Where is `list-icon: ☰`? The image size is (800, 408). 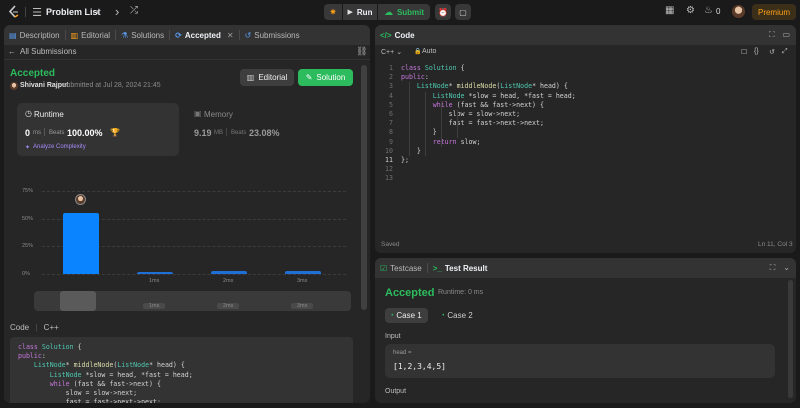 list-icon: ☰ is located at coordinates (37, 12).